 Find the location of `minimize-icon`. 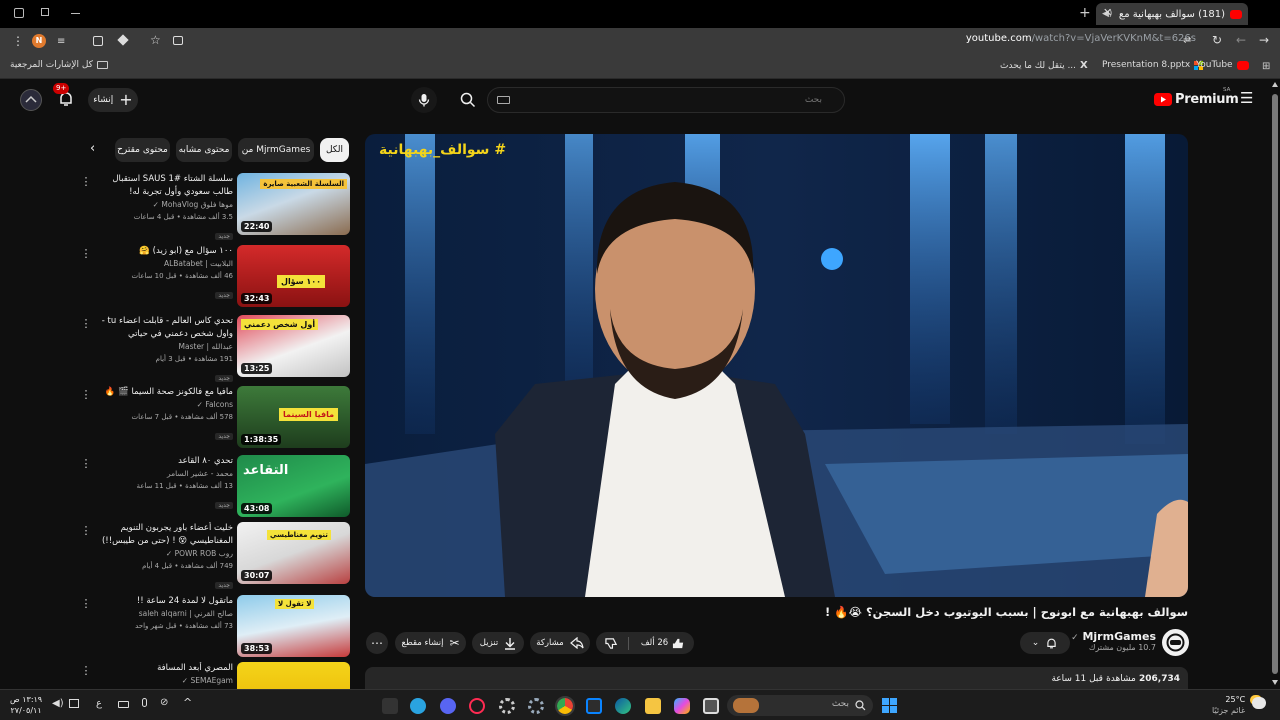

minimize-icon is located at coordinates (75, 13).